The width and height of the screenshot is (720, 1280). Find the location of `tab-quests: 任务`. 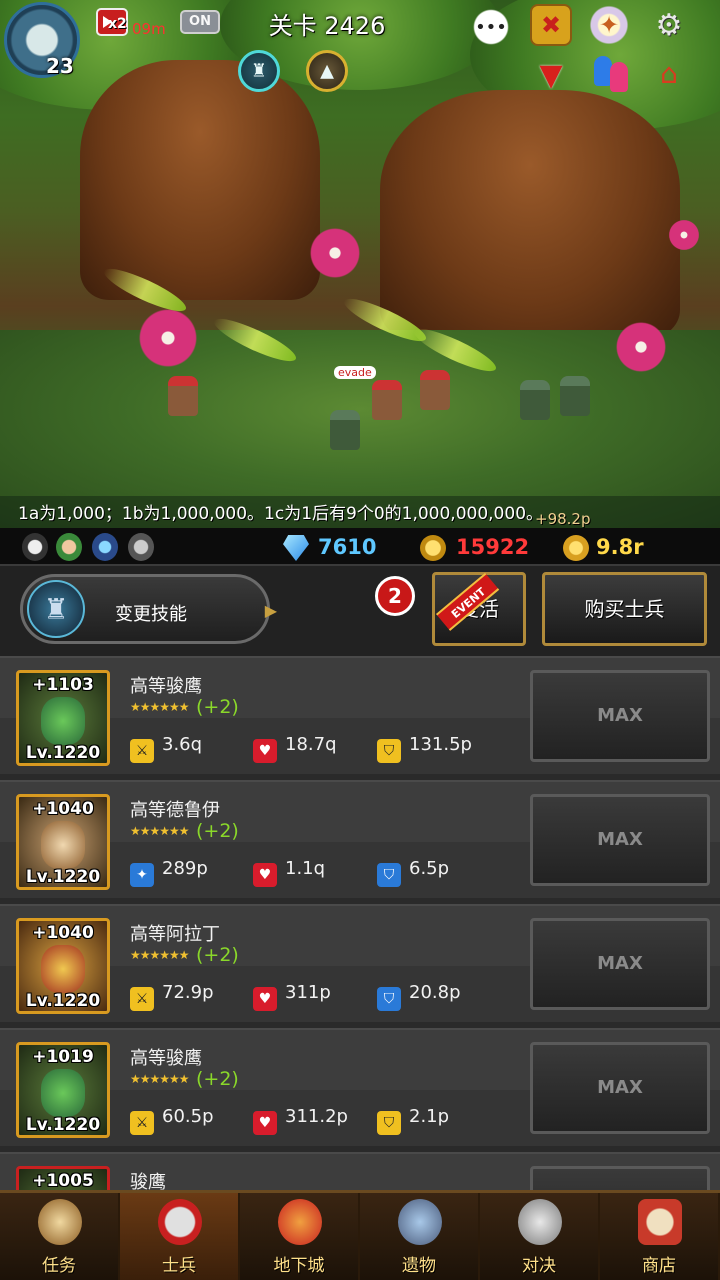

tab-quests: 任务 is located at coordinates (60, 1236).